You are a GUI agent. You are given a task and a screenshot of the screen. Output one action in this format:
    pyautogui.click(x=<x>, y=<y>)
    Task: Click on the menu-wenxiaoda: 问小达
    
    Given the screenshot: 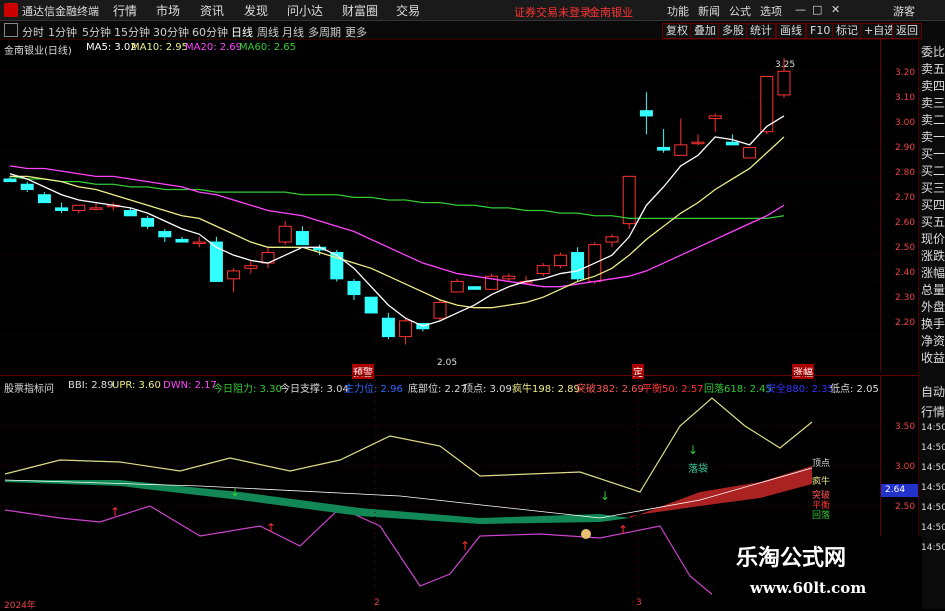 What is the action you would take?
    pyautogui.click(x=305, y=10)
    